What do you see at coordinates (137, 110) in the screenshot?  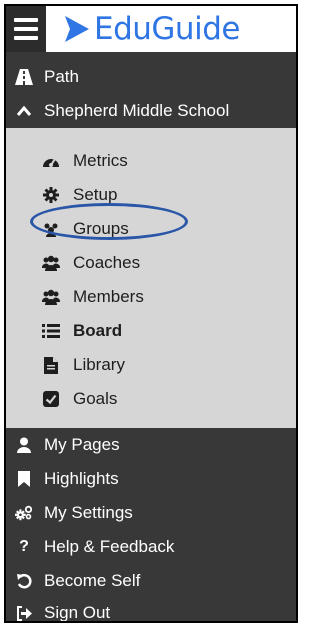 I see `nav-item-label: Shepherd Middle School` at bounding box center [137, 110].